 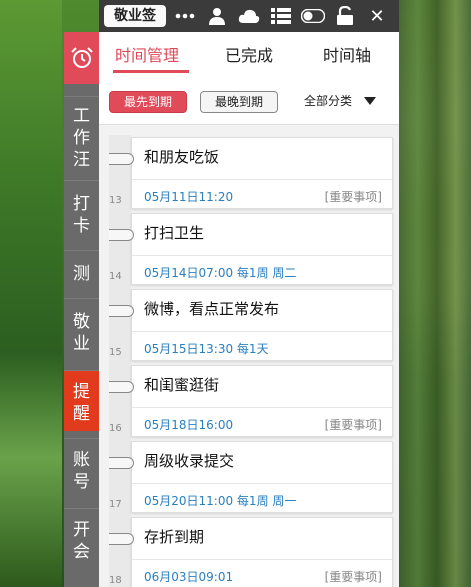 What do you see at coordinates (262, 552) in the screenshot?
I see `reminder-card: 存折到期 06月03日09:01 [重要事项]` at bounding box center [262, 552].